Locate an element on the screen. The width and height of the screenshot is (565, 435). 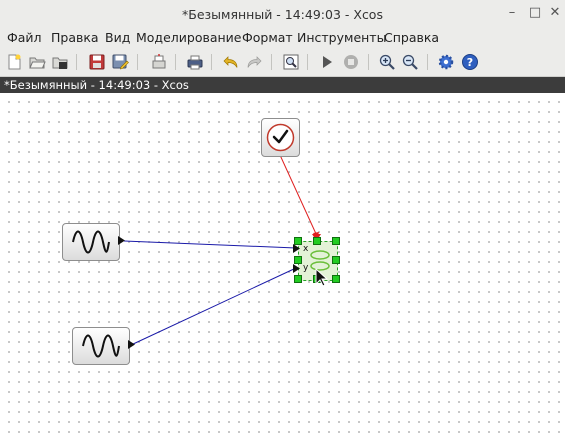
save-icon is located at coordinates (97, 62).